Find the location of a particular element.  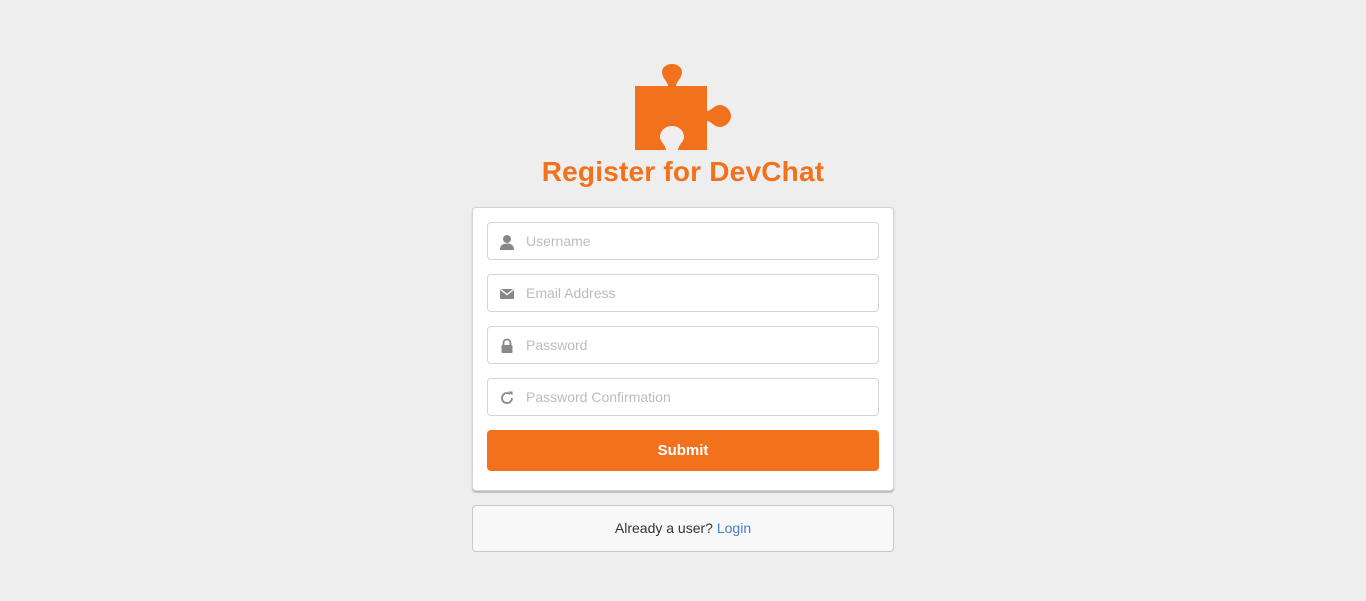

login-link: Login is located at coordinates (734, 528).